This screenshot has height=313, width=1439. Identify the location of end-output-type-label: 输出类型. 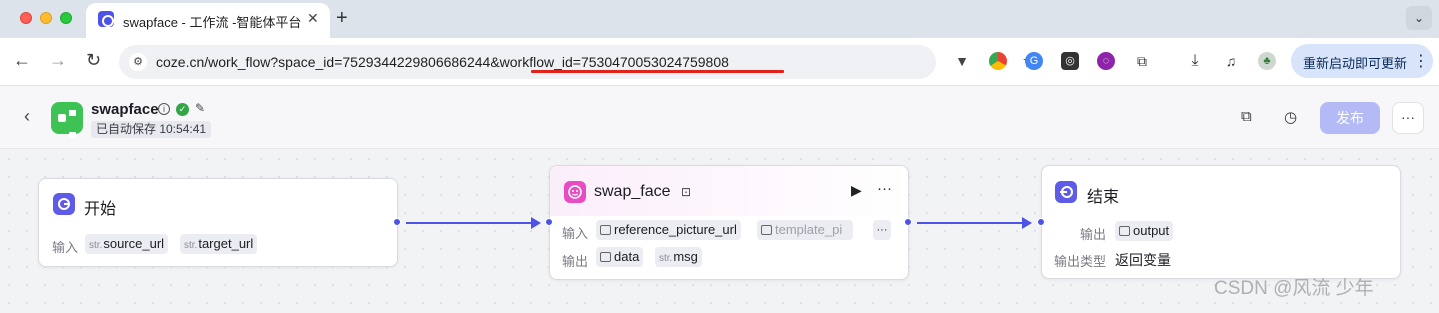
(1080, 261).